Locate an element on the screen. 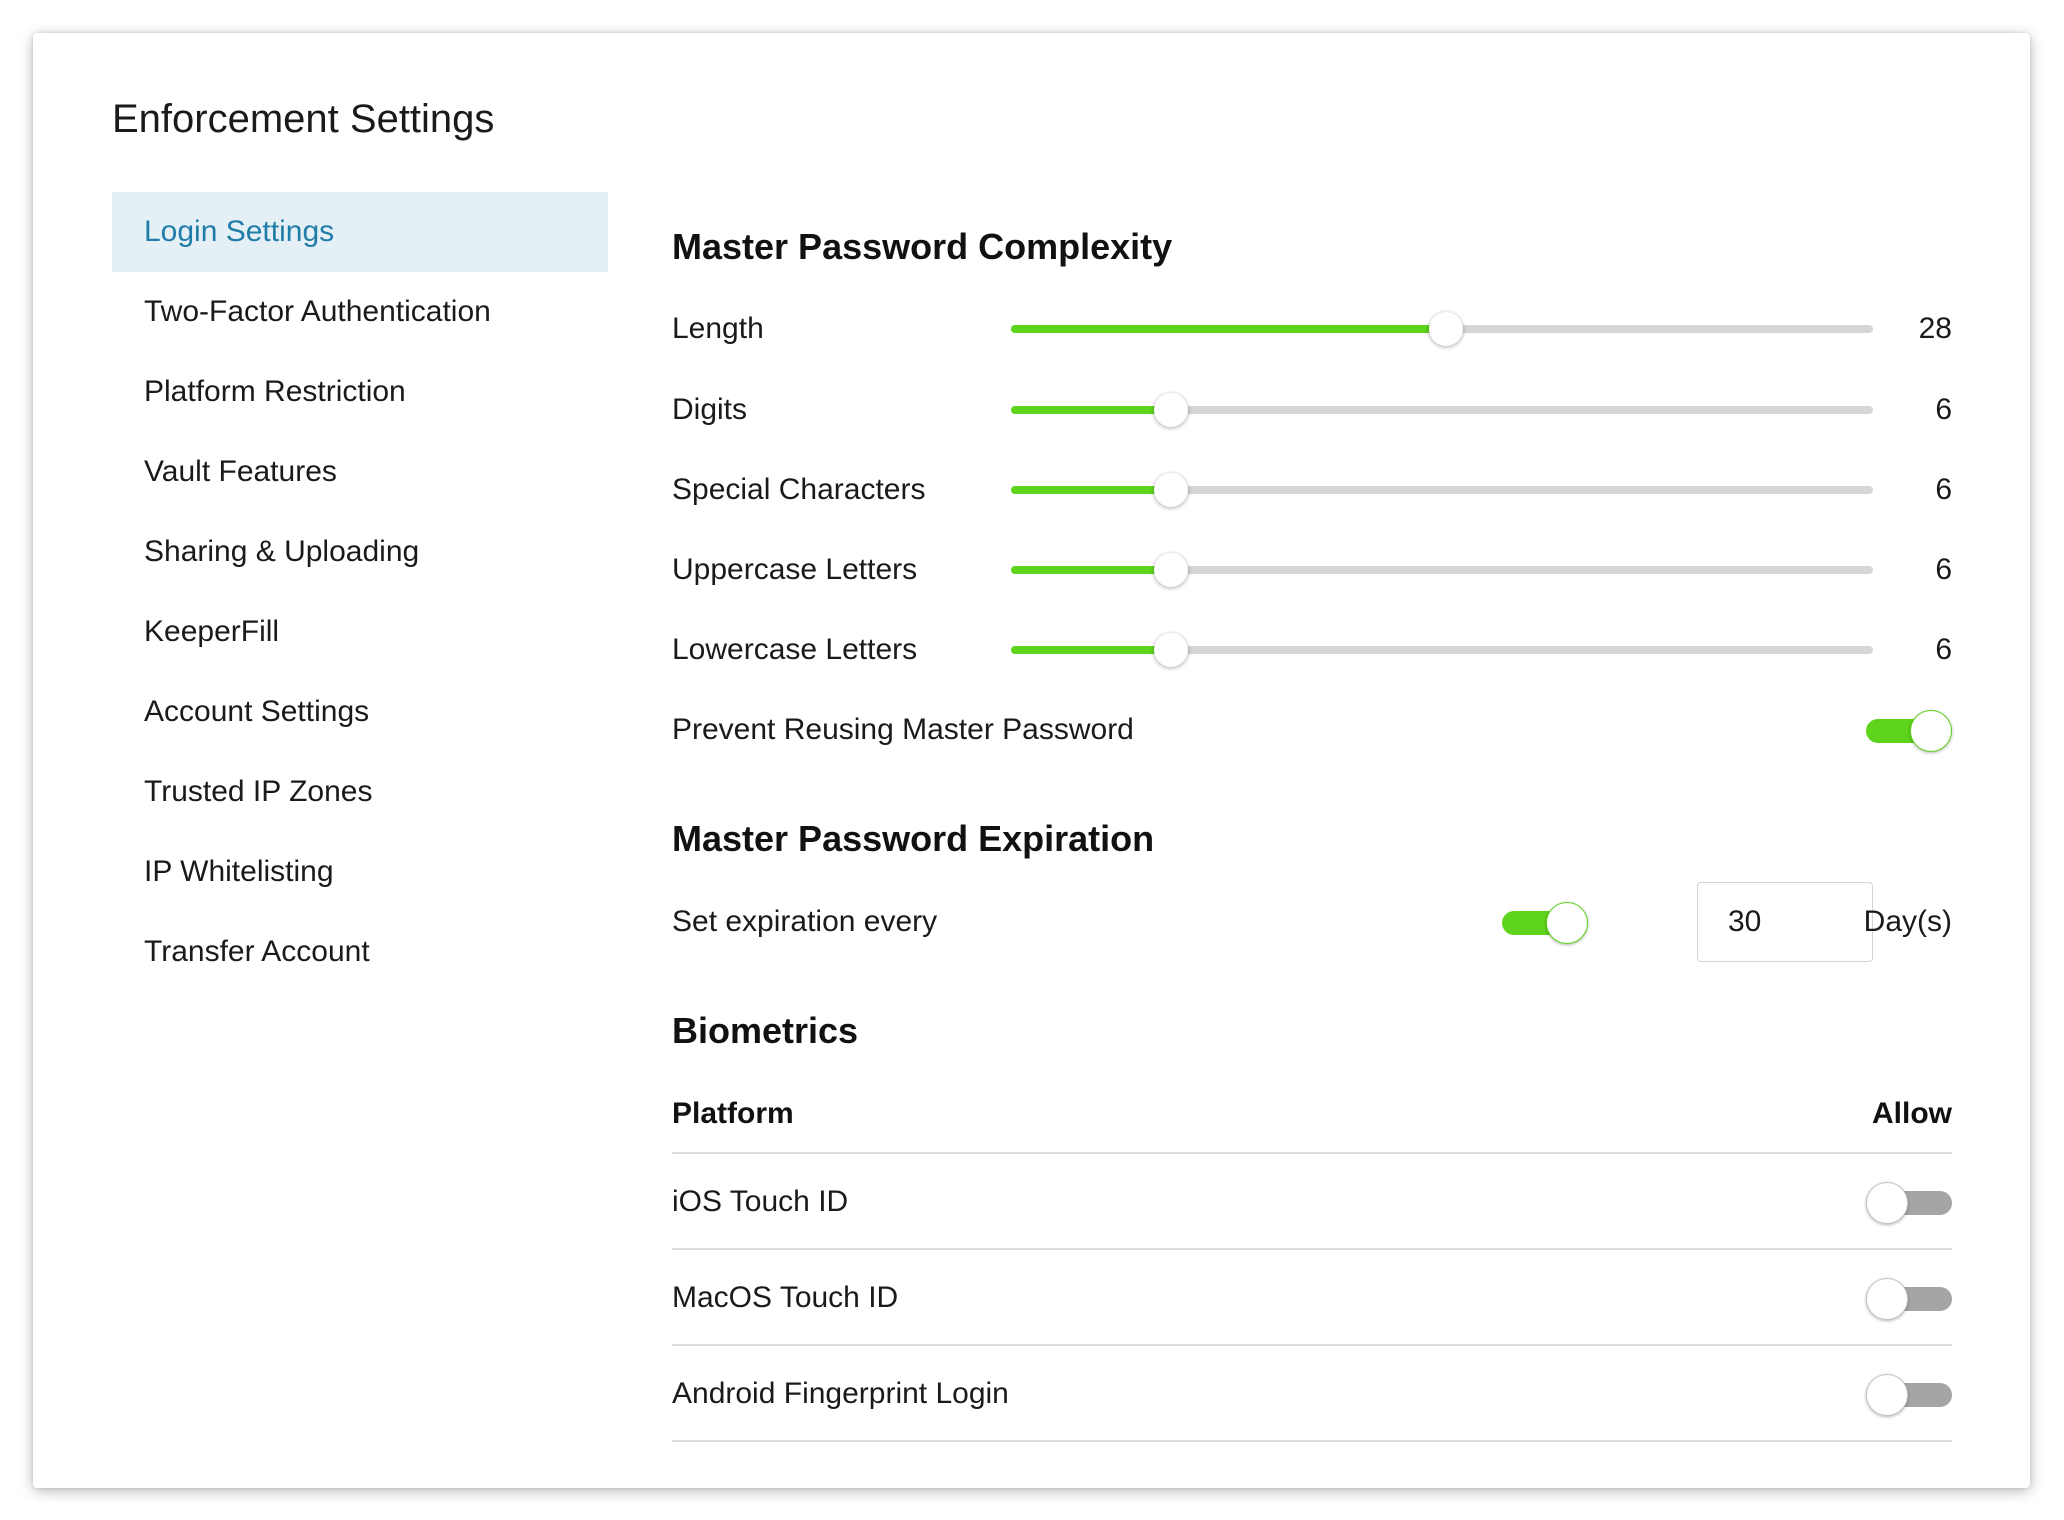  digits-slider is located at coordinates (1442, 410).